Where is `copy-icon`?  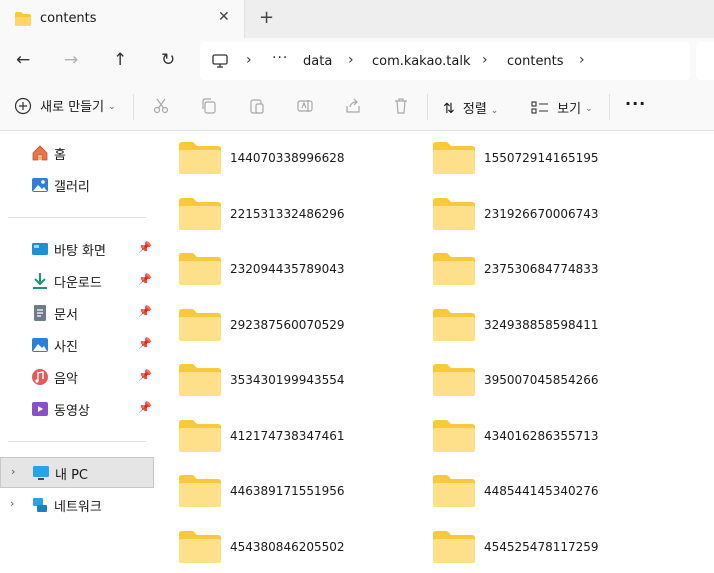 copy-icon is located at coordinates (209, 106).